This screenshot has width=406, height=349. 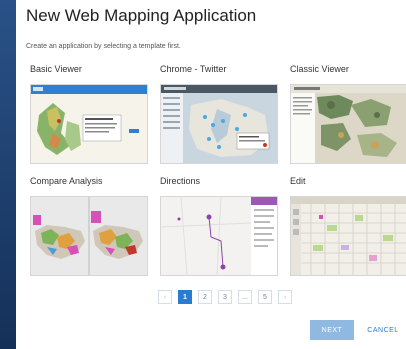 I want to click on pagination: ‹ 1 2 3 ... 5 ›, so click(x=225, y=297).